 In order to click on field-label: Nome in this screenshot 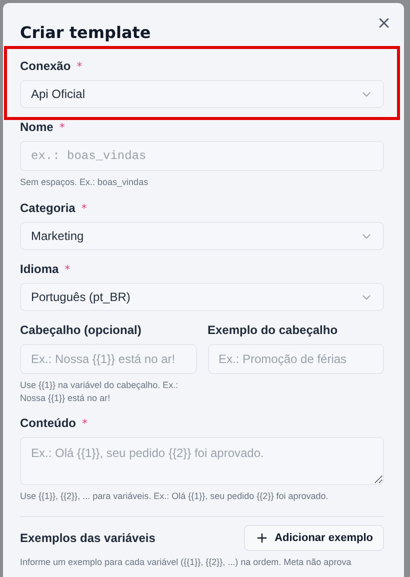, I will do `click(37, 127)`.